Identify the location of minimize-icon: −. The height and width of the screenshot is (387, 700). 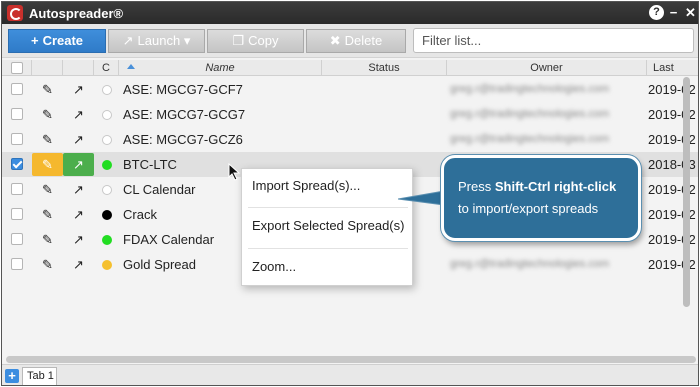
(673, 12).